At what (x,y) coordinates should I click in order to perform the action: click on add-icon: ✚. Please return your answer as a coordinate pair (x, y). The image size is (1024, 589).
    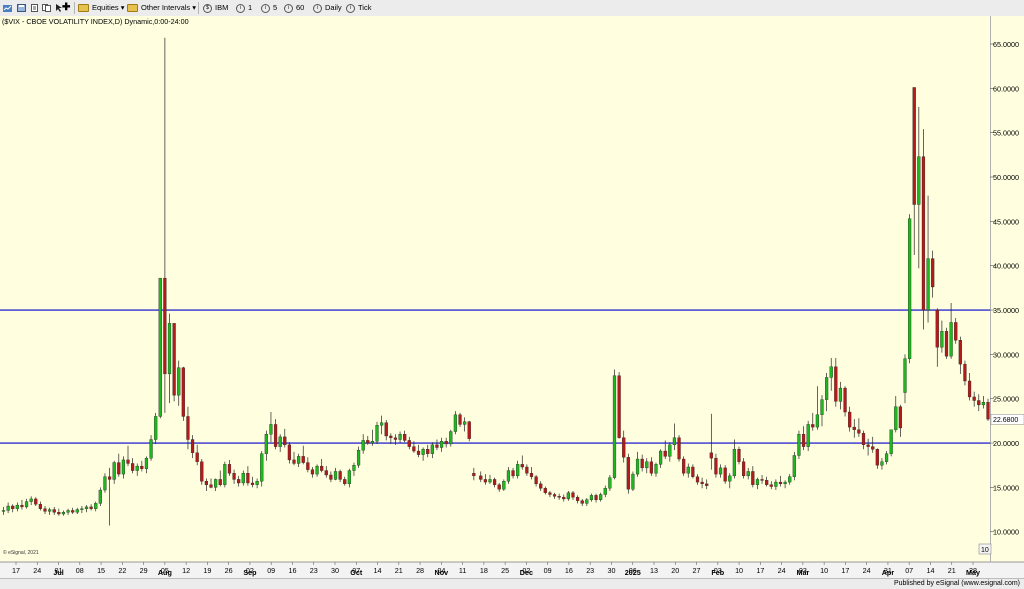
    Looking at the image, I should click on (66, 8).